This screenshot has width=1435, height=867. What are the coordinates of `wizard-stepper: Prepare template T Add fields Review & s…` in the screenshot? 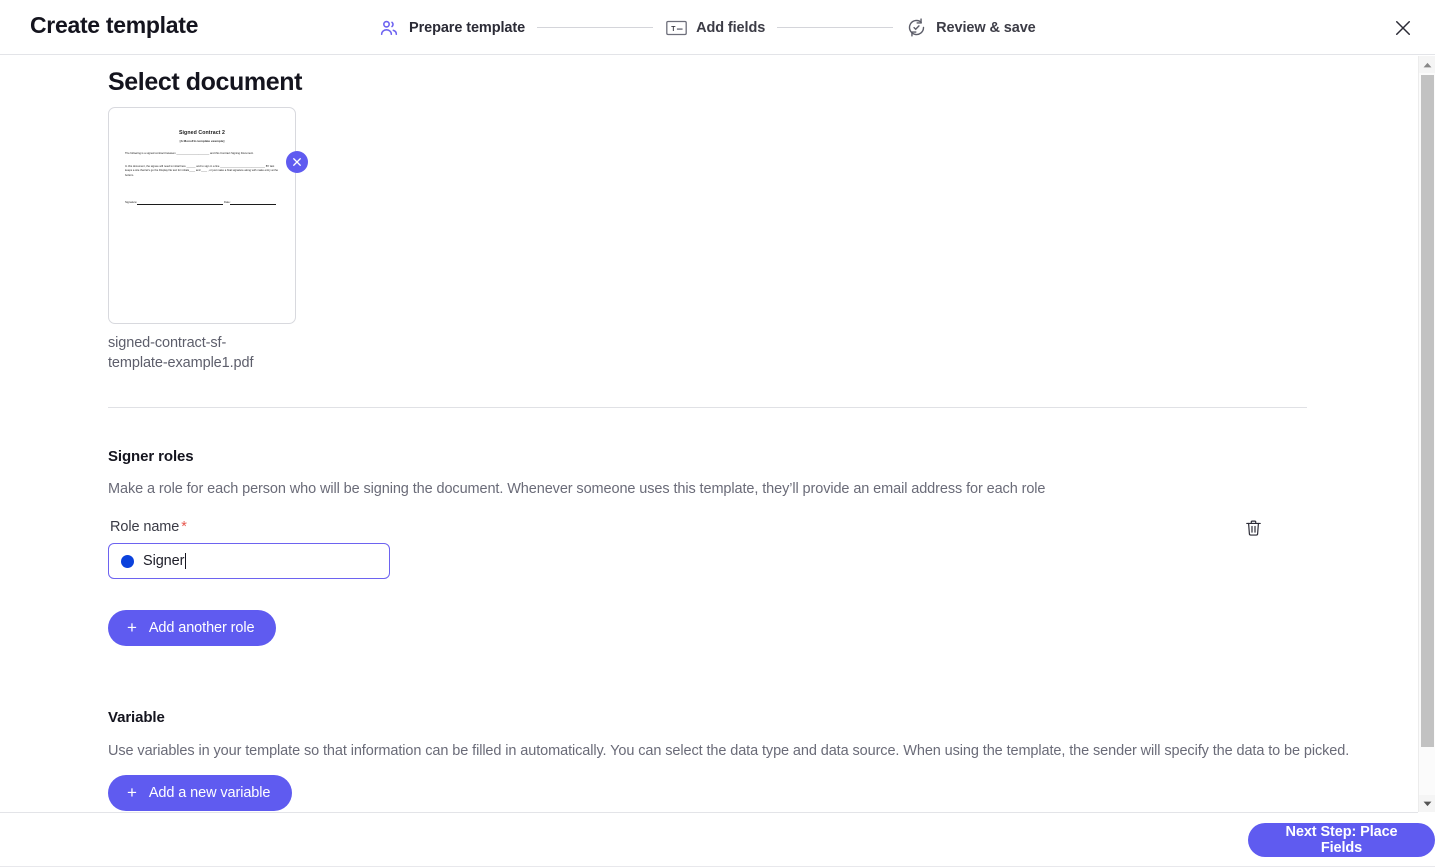 It's located at (707, 27).